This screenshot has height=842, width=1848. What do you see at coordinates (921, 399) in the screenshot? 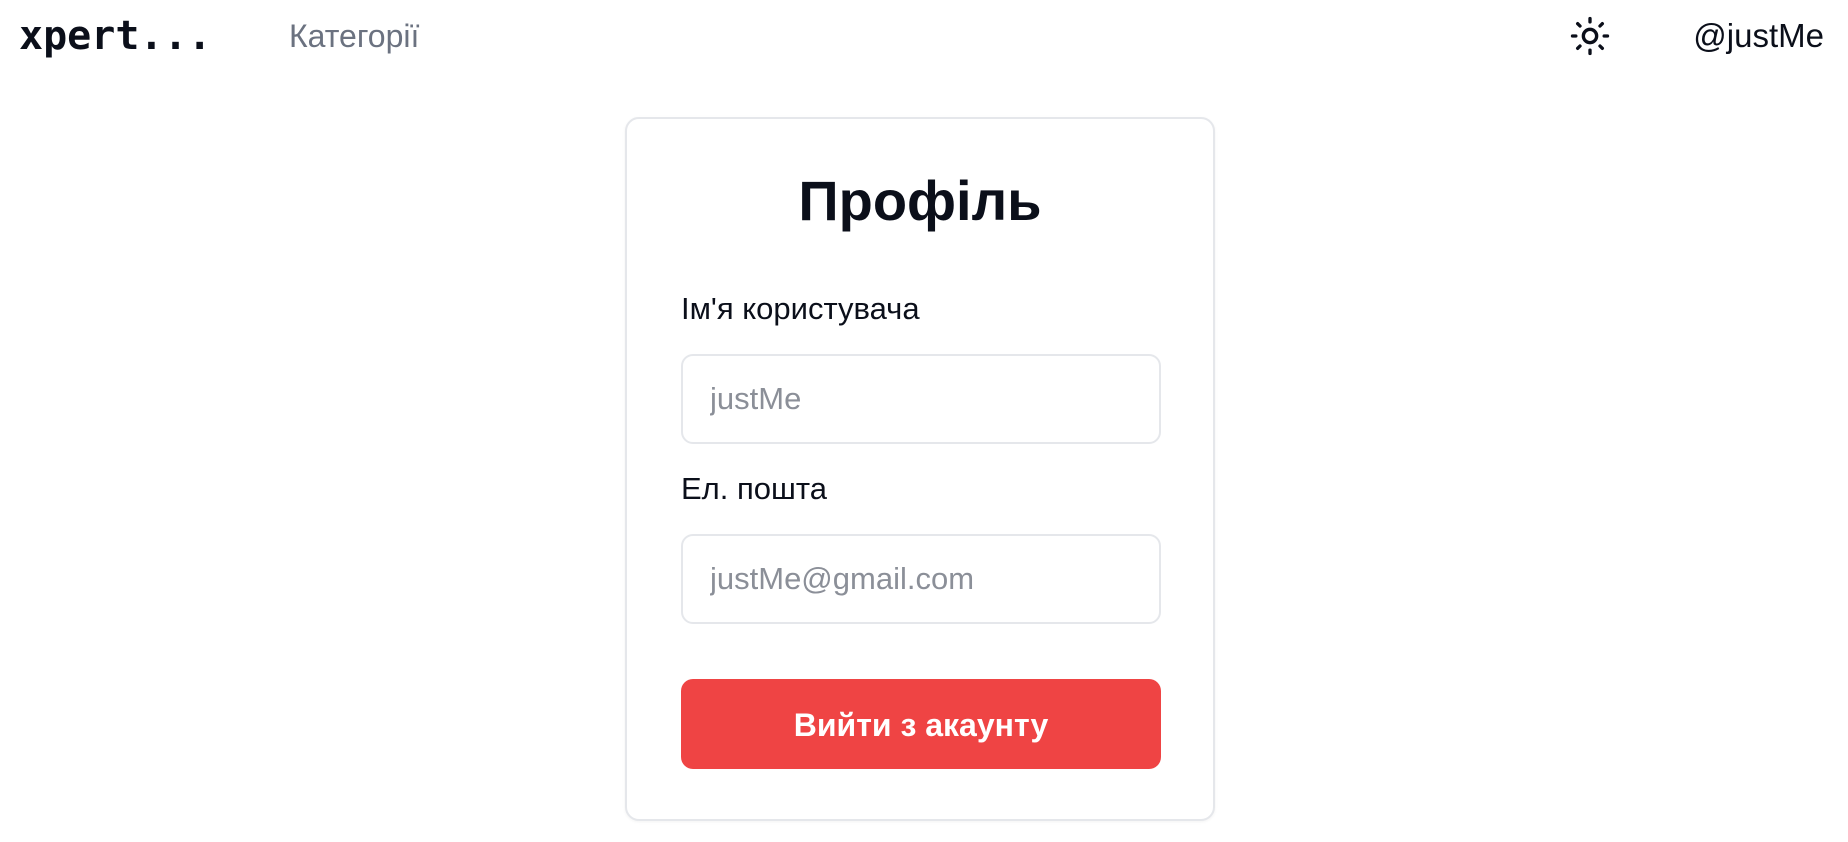
I see `username-input` at bounding box center [921, 399].